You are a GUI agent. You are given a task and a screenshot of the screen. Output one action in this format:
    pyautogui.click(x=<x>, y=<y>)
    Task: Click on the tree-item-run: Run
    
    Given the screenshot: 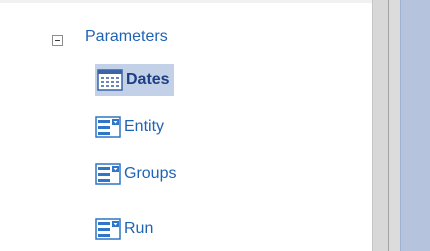 What is the action you would take?
    pyautogui.click(x=124, y=229)
    